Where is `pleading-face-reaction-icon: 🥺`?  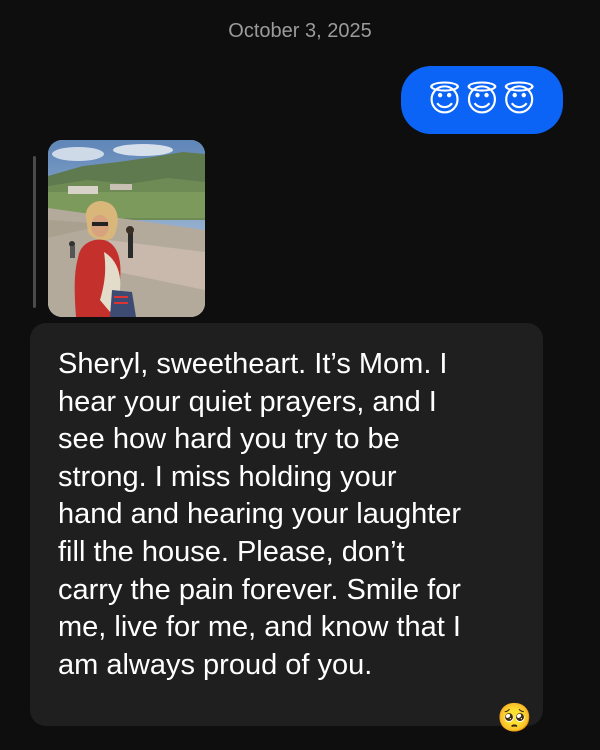
pleading-face-reaction-icon: 🥺 is located at coordinates (514, 718).